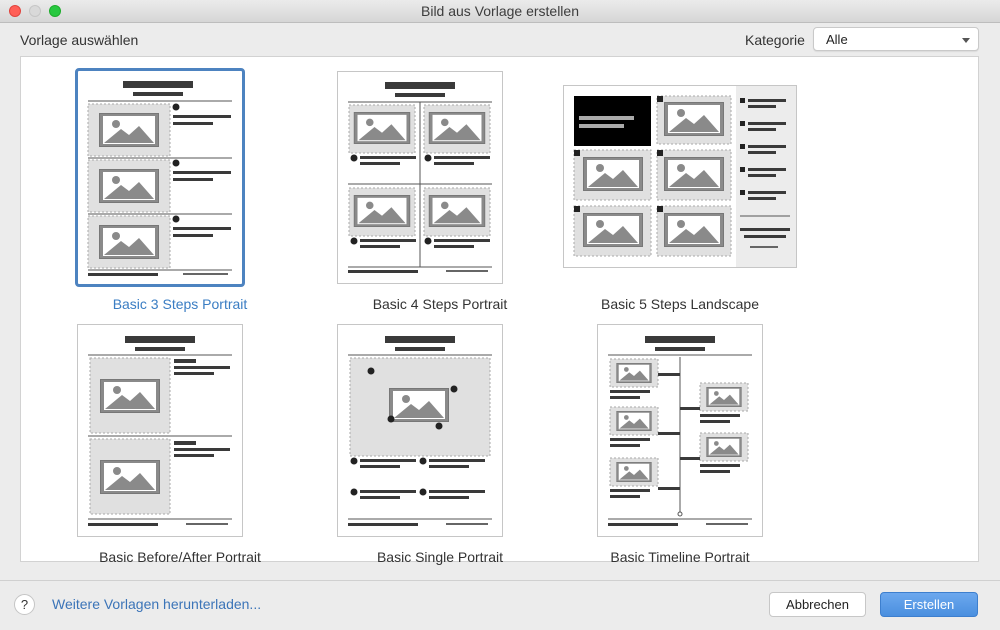 The image size is (1000, 630). What do you see at coordinates (684, 176) in the screenshot?
I see `thumbnail-5-steps-preview` at bounding box center [684, 176].